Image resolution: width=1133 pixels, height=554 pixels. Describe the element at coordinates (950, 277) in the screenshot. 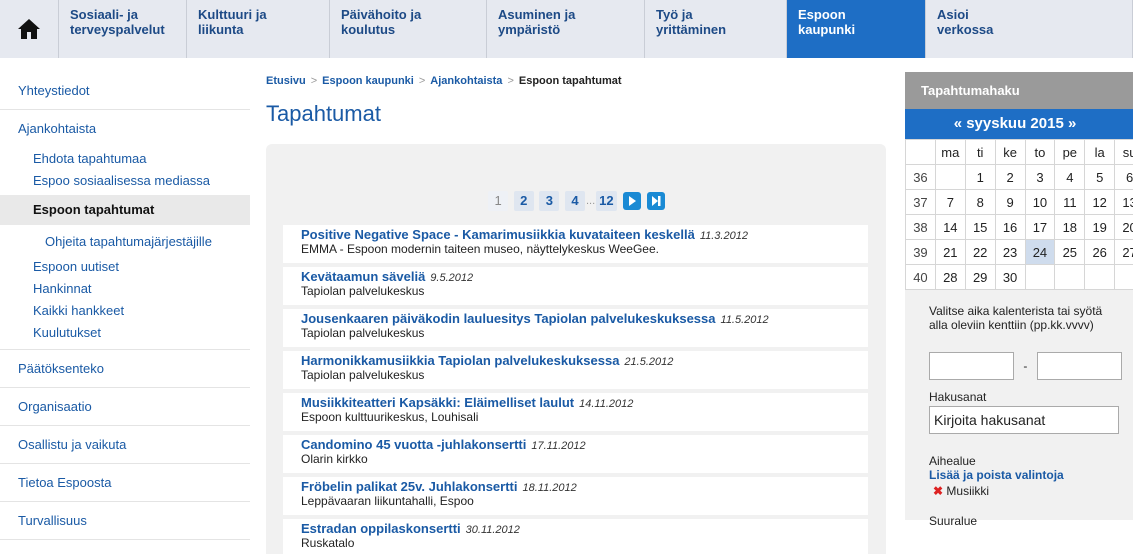

I see `calendar-day: 28` at that location.